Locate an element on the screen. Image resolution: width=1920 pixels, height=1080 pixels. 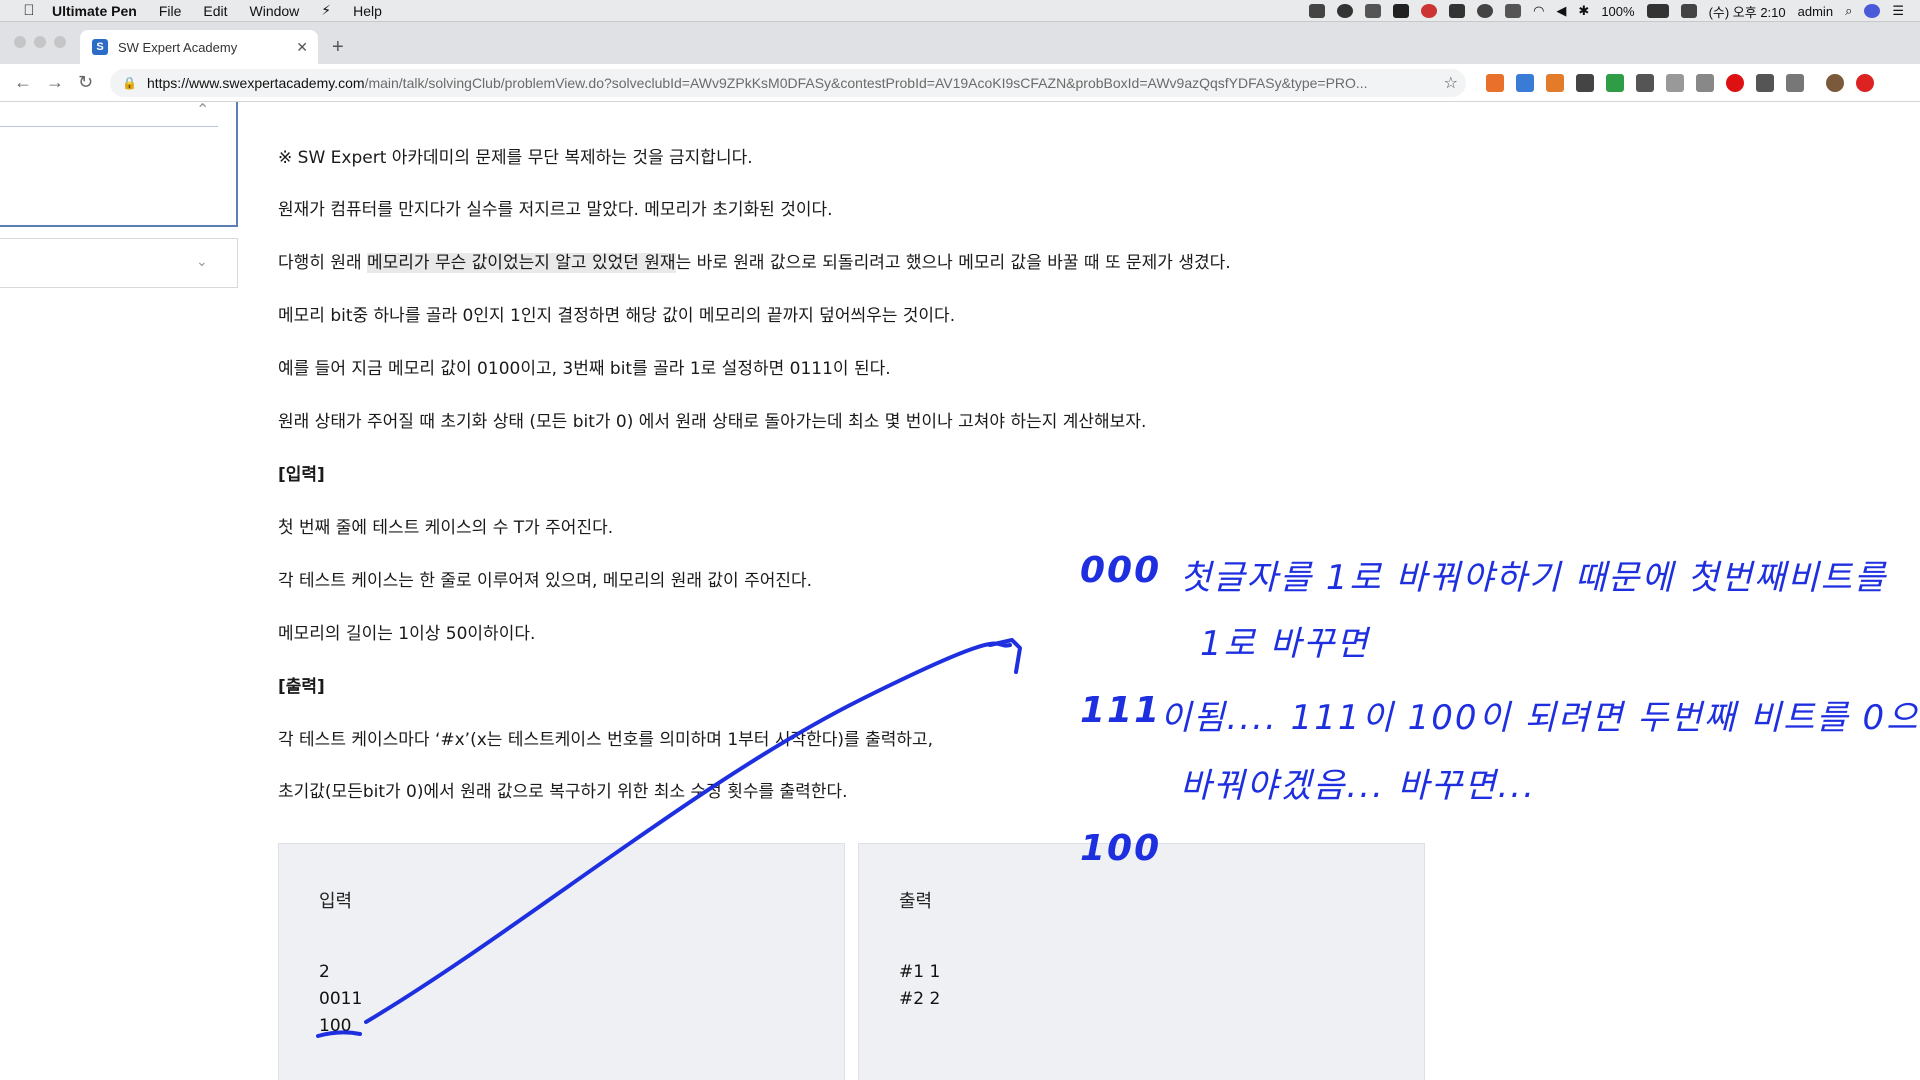
panel-divider is located at coordinates (109, 126).